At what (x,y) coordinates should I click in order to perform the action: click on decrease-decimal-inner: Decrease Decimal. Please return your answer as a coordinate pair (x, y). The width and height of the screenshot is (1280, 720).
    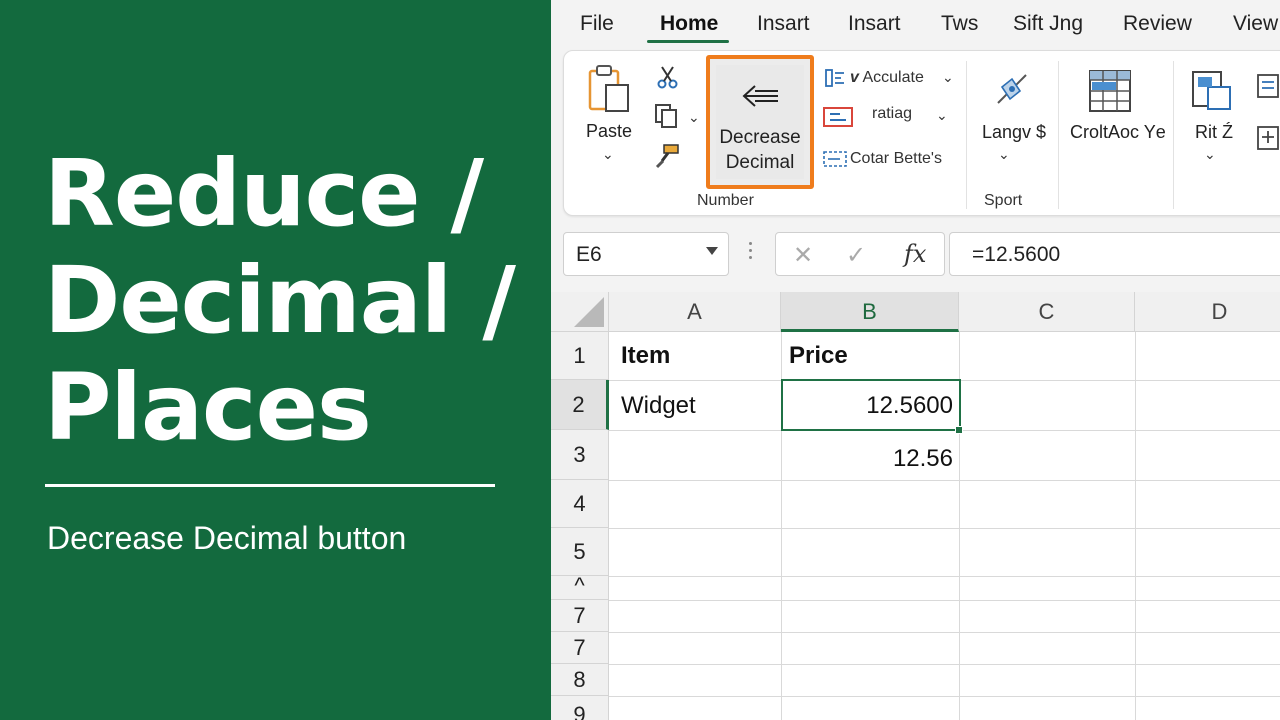
    Looking at the image, I should click on (760, 122).